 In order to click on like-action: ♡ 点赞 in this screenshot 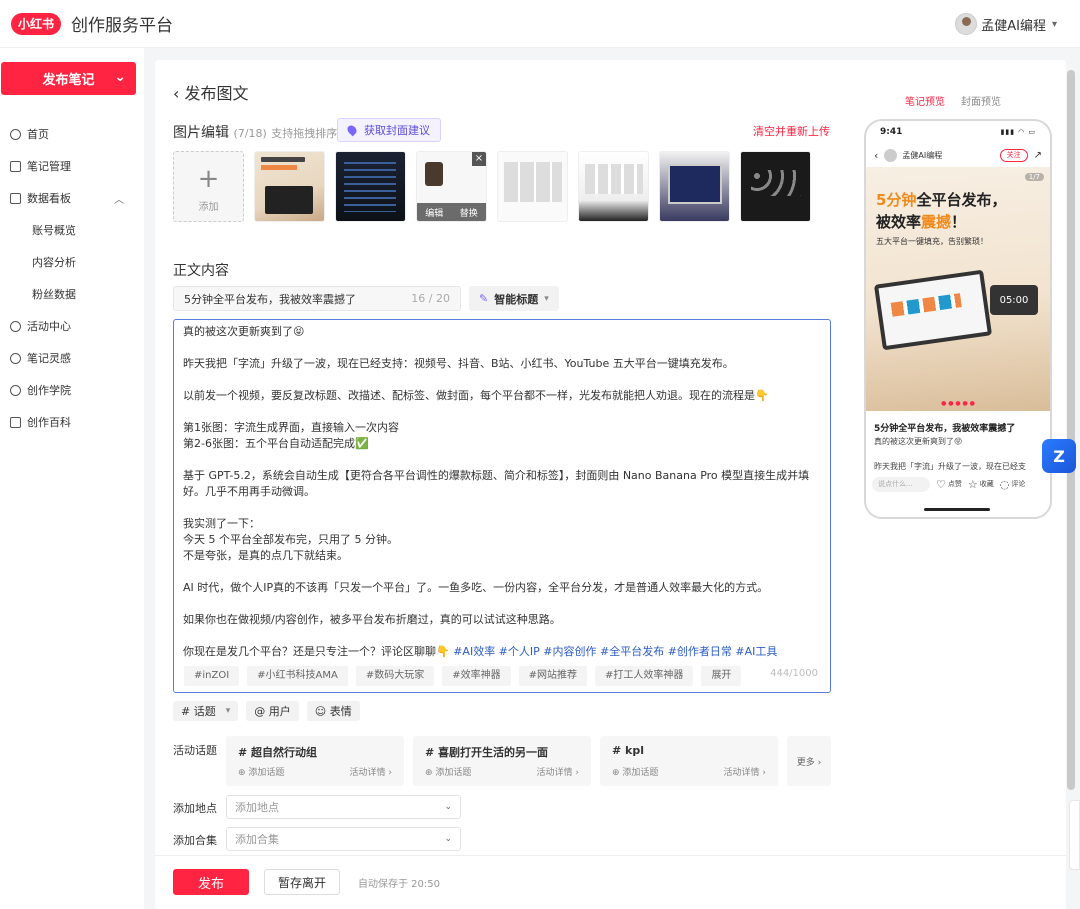, I will do `click(949, 484)`.